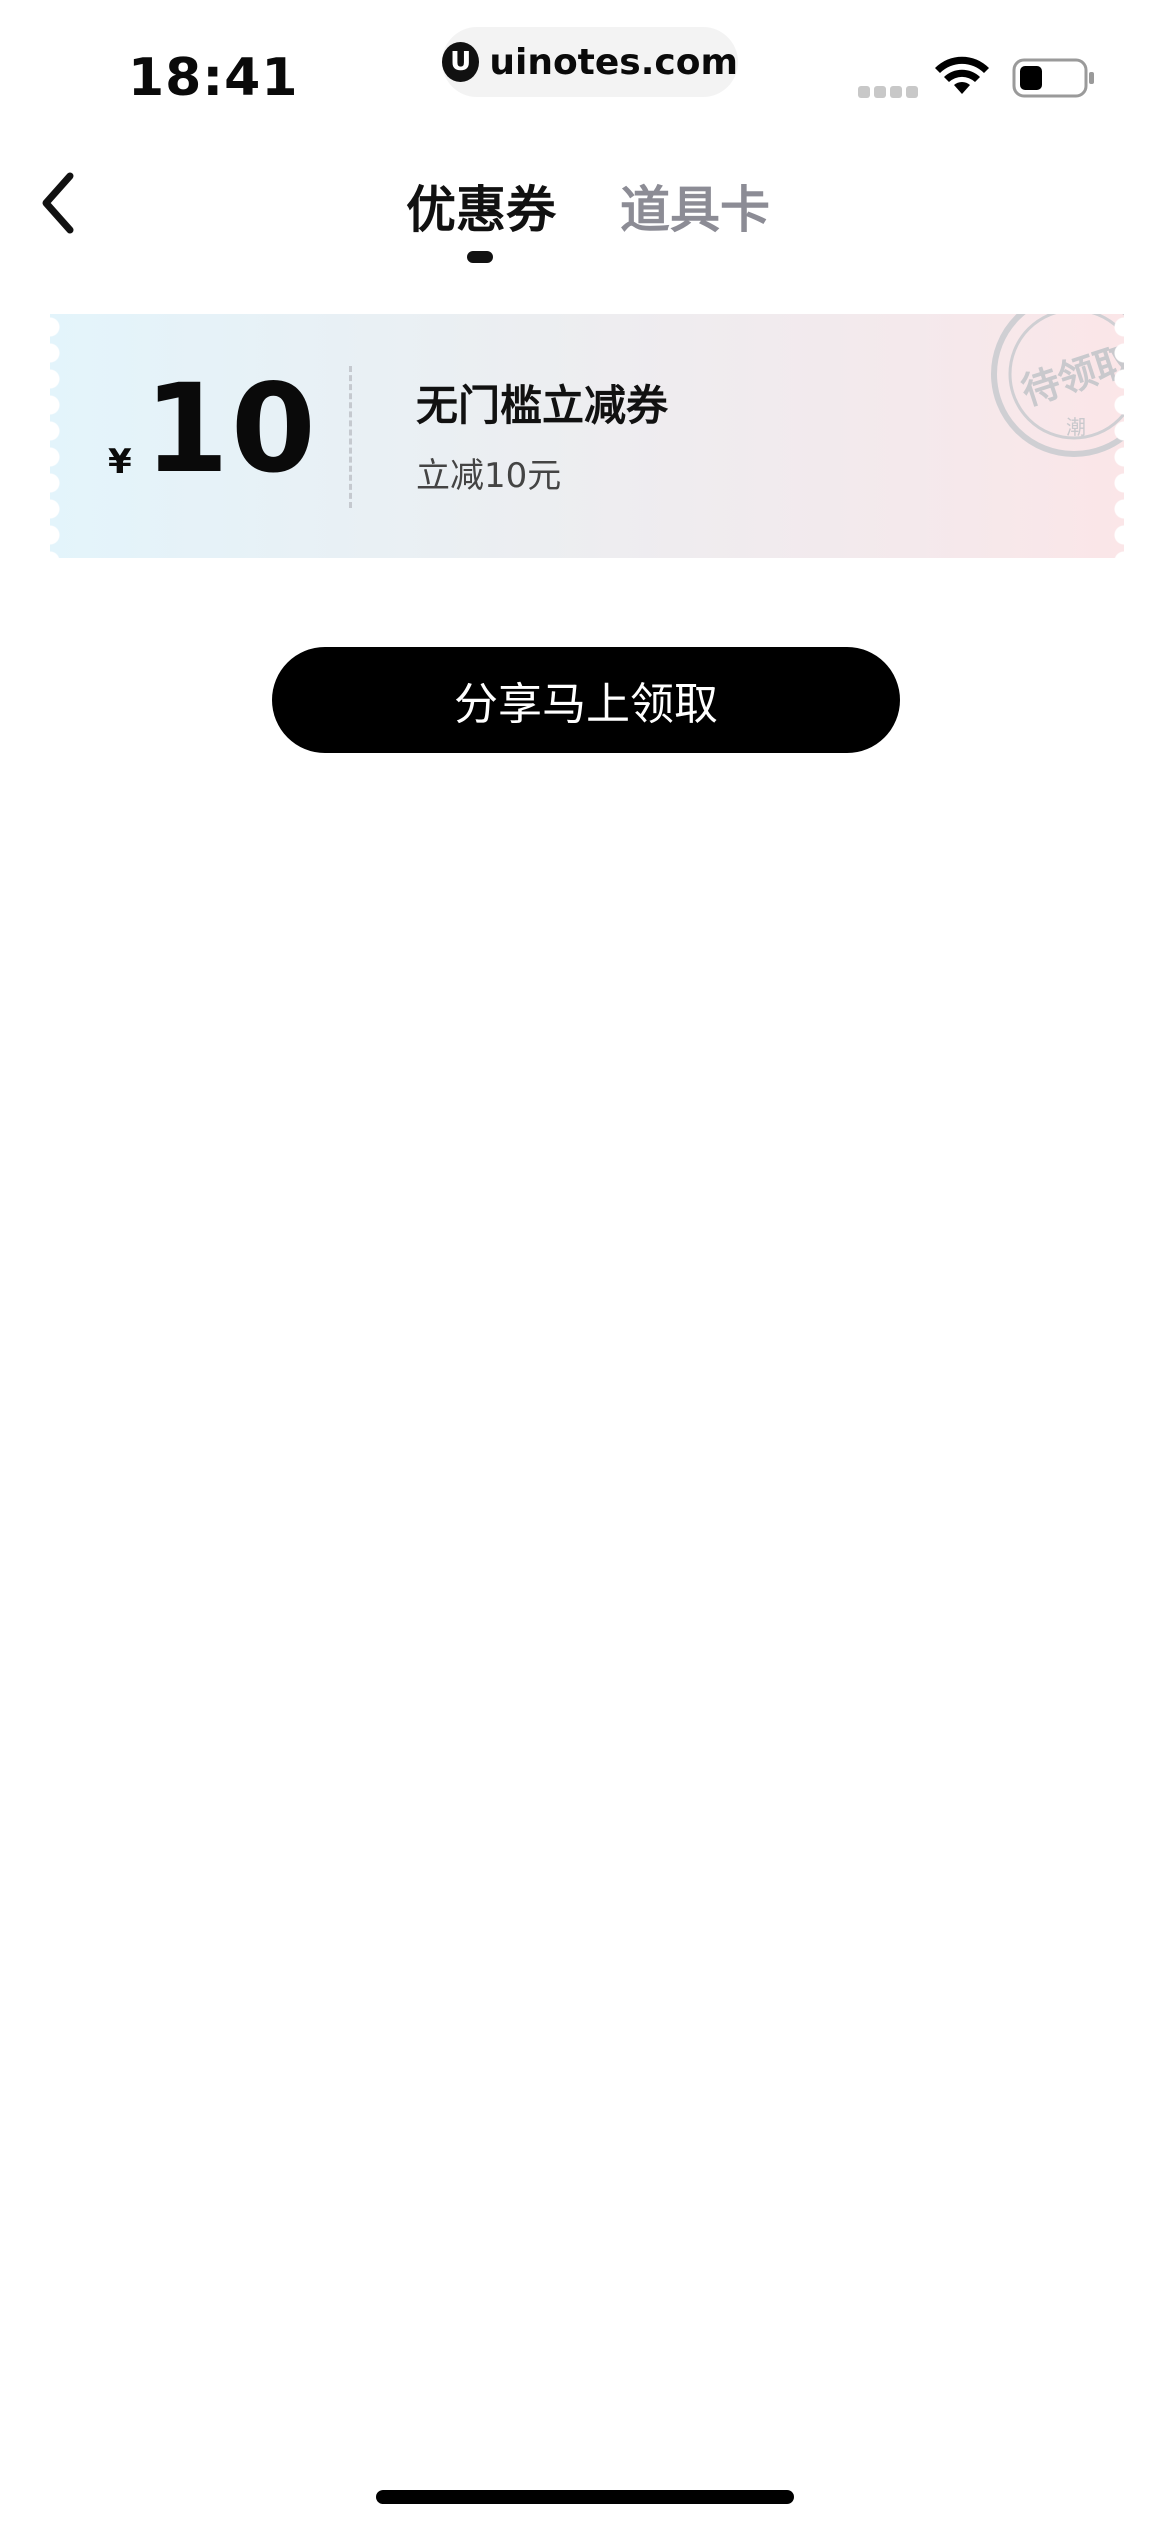 Image resolution: width=1170 pixels, height=2532 pixels. Describe the element at coordinates (480, 257) in the screenshot. I see `active-tab-indicator` at that location.